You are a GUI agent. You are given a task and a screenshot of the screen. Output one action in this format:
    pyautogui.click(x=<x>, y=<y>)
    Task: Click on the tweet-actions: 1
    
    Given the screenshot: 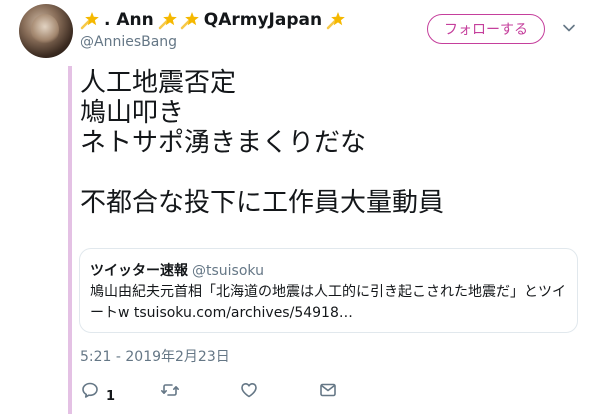 What is the action you would take?
    pyautogui.click(x=230, y=389)
    